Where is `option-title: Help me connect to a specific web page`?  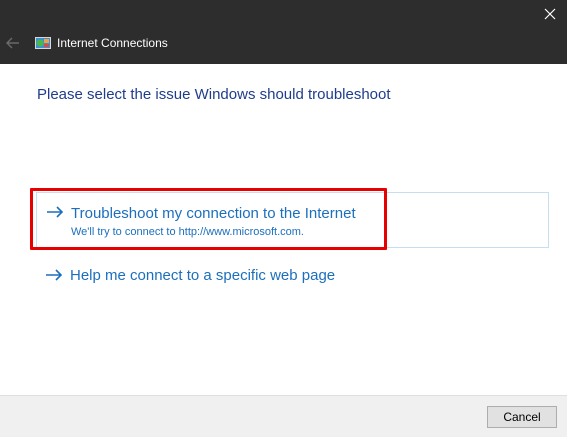 option-title: Help me connect to a specific web page is located at coordinates (203, 275).